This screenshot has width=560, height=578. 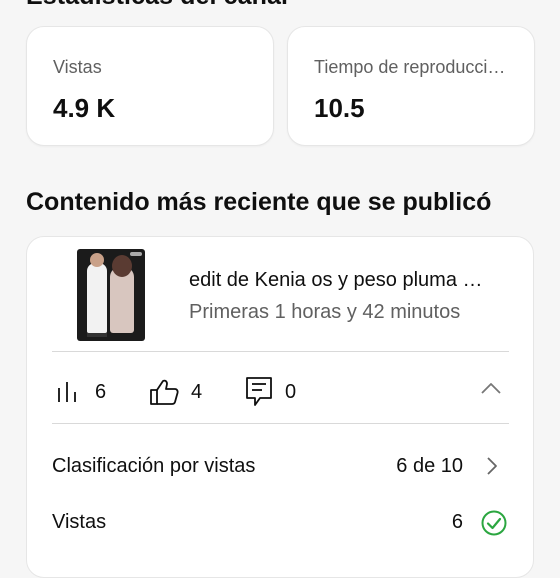 I want to click on comment-icon, so click(x=259, y=391).